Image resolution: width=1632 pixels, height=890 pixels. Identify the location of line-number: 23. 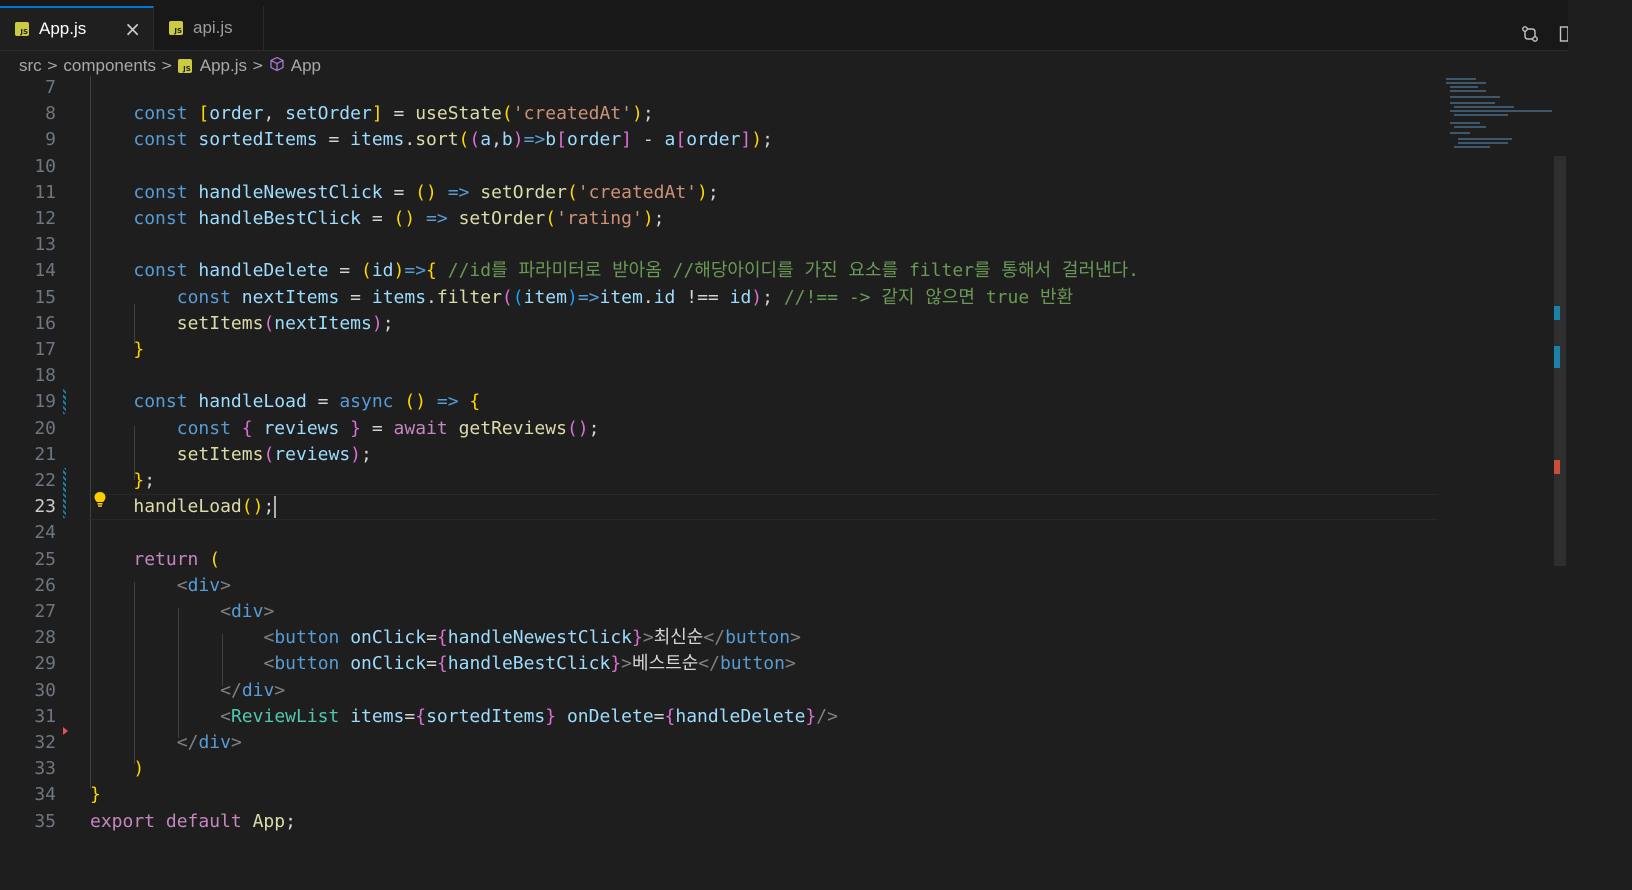
(45, 507).